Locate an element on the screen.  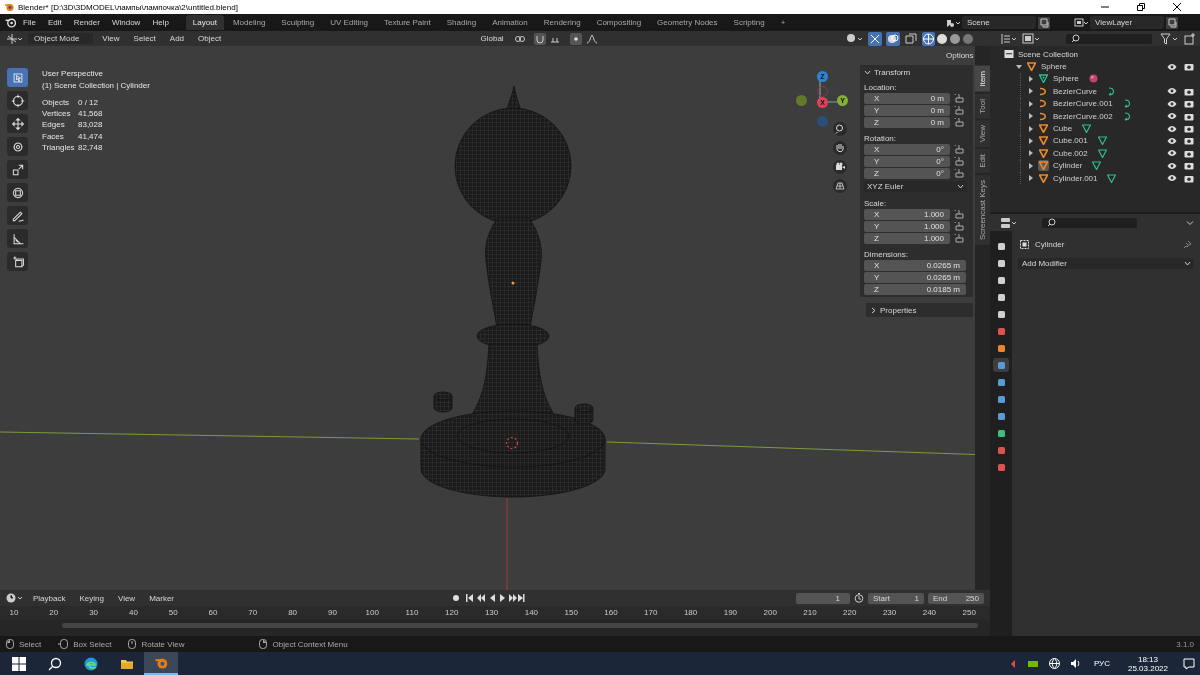
layers-icon is located at coordinates (1081, 22).